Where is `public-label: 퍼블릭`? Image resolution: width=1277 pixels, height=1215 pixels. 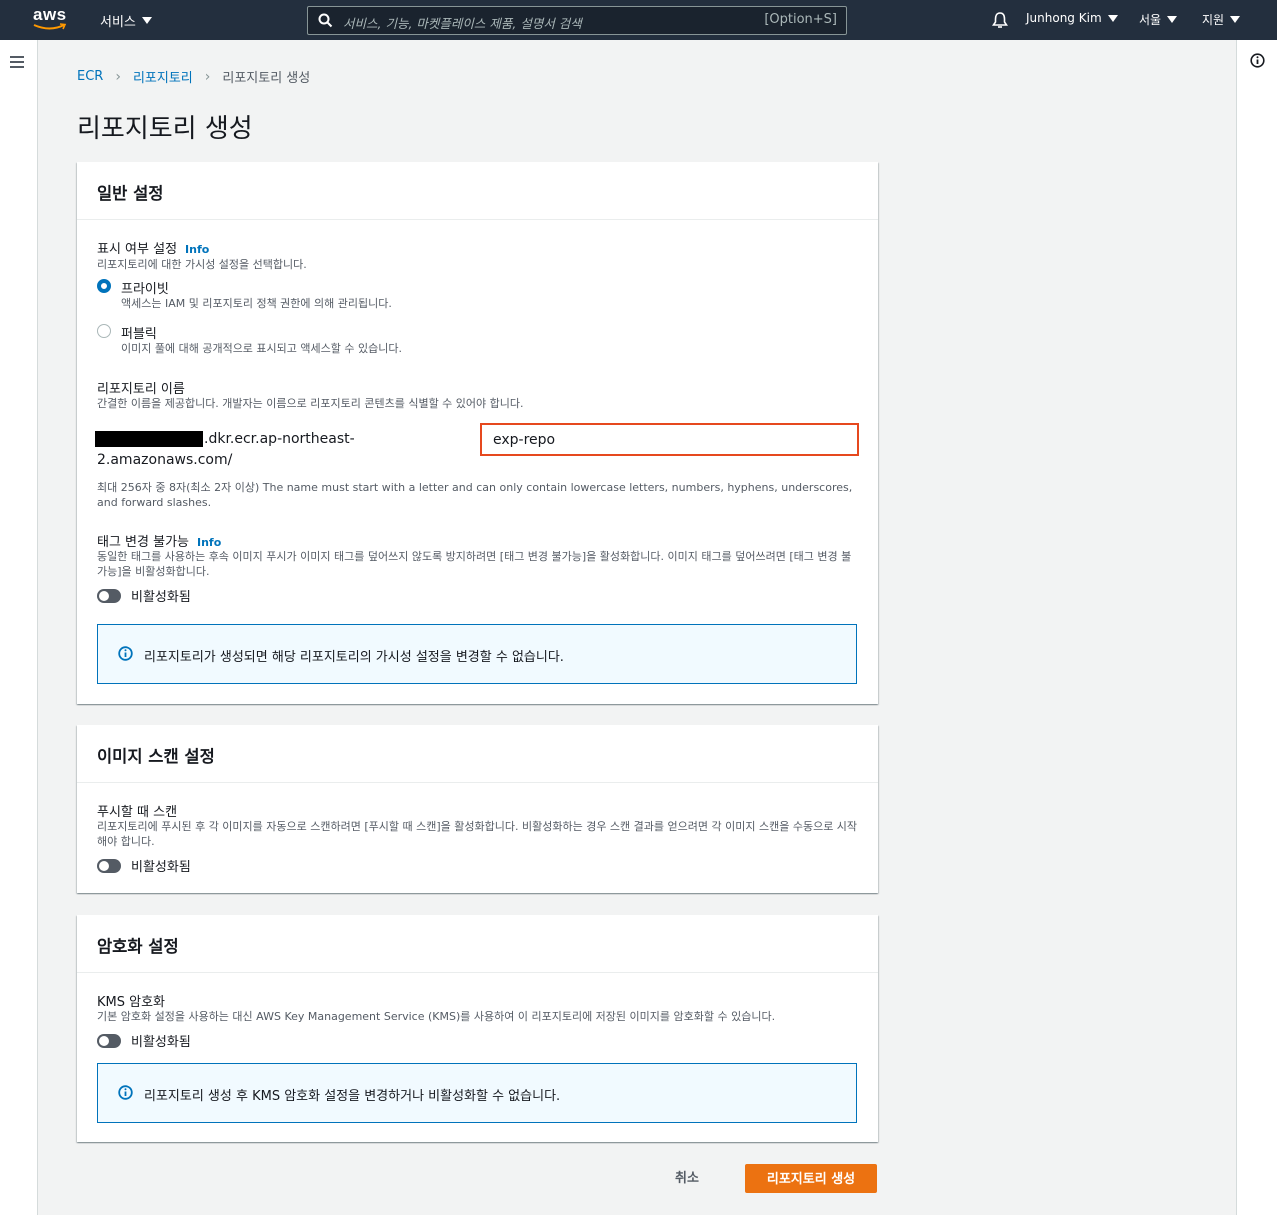 public-label: 퍼블릭 is located at coordinates (139, 332).